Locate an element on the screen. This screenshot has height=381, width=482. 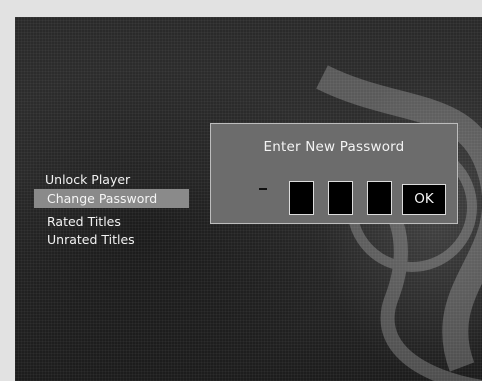
menu-item-change-password: Change Password is located at coordinates (111, 198).